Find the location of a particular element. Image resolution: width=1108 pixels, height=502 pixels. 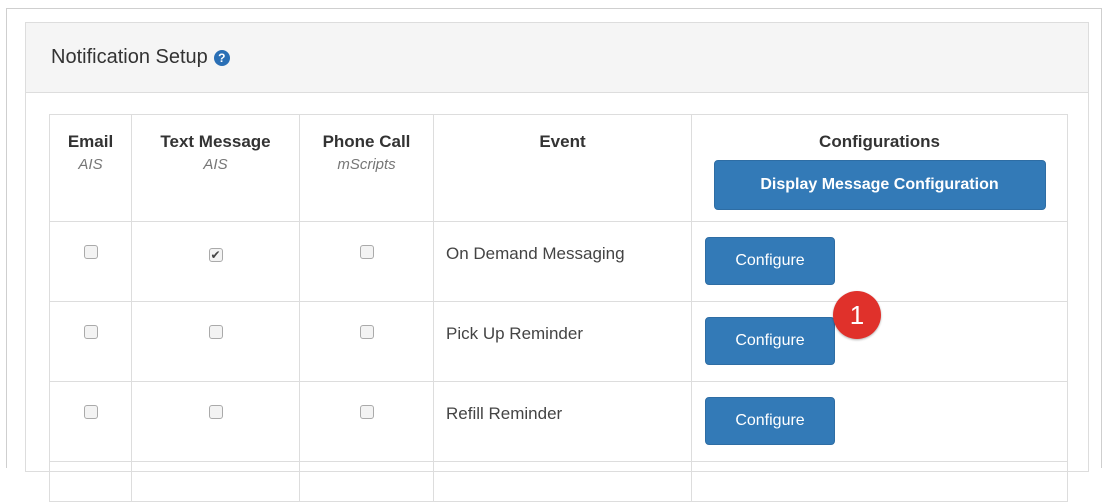

column-header-label: Phone Call is located at coordinates (366, 141).